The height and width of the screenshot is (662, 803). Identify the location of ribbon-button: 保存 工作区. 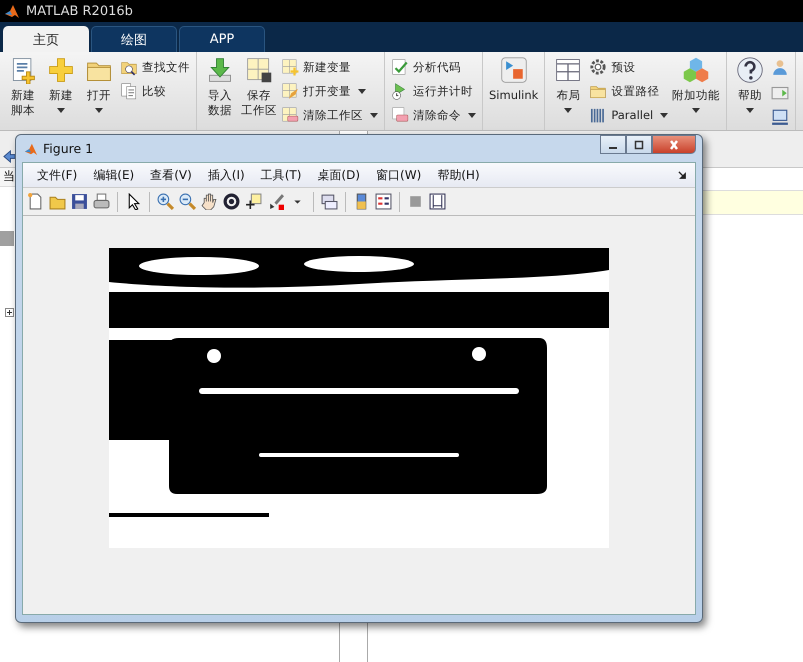
(259, 87).